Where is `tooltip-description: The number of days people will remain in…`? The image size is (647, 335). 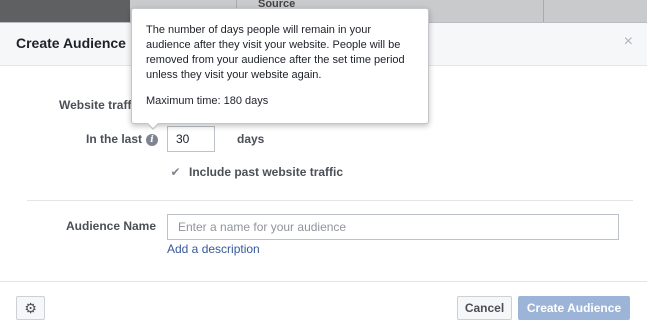
tooltip-description: The number of days people will remain in… is located at coordinates (275, 52).